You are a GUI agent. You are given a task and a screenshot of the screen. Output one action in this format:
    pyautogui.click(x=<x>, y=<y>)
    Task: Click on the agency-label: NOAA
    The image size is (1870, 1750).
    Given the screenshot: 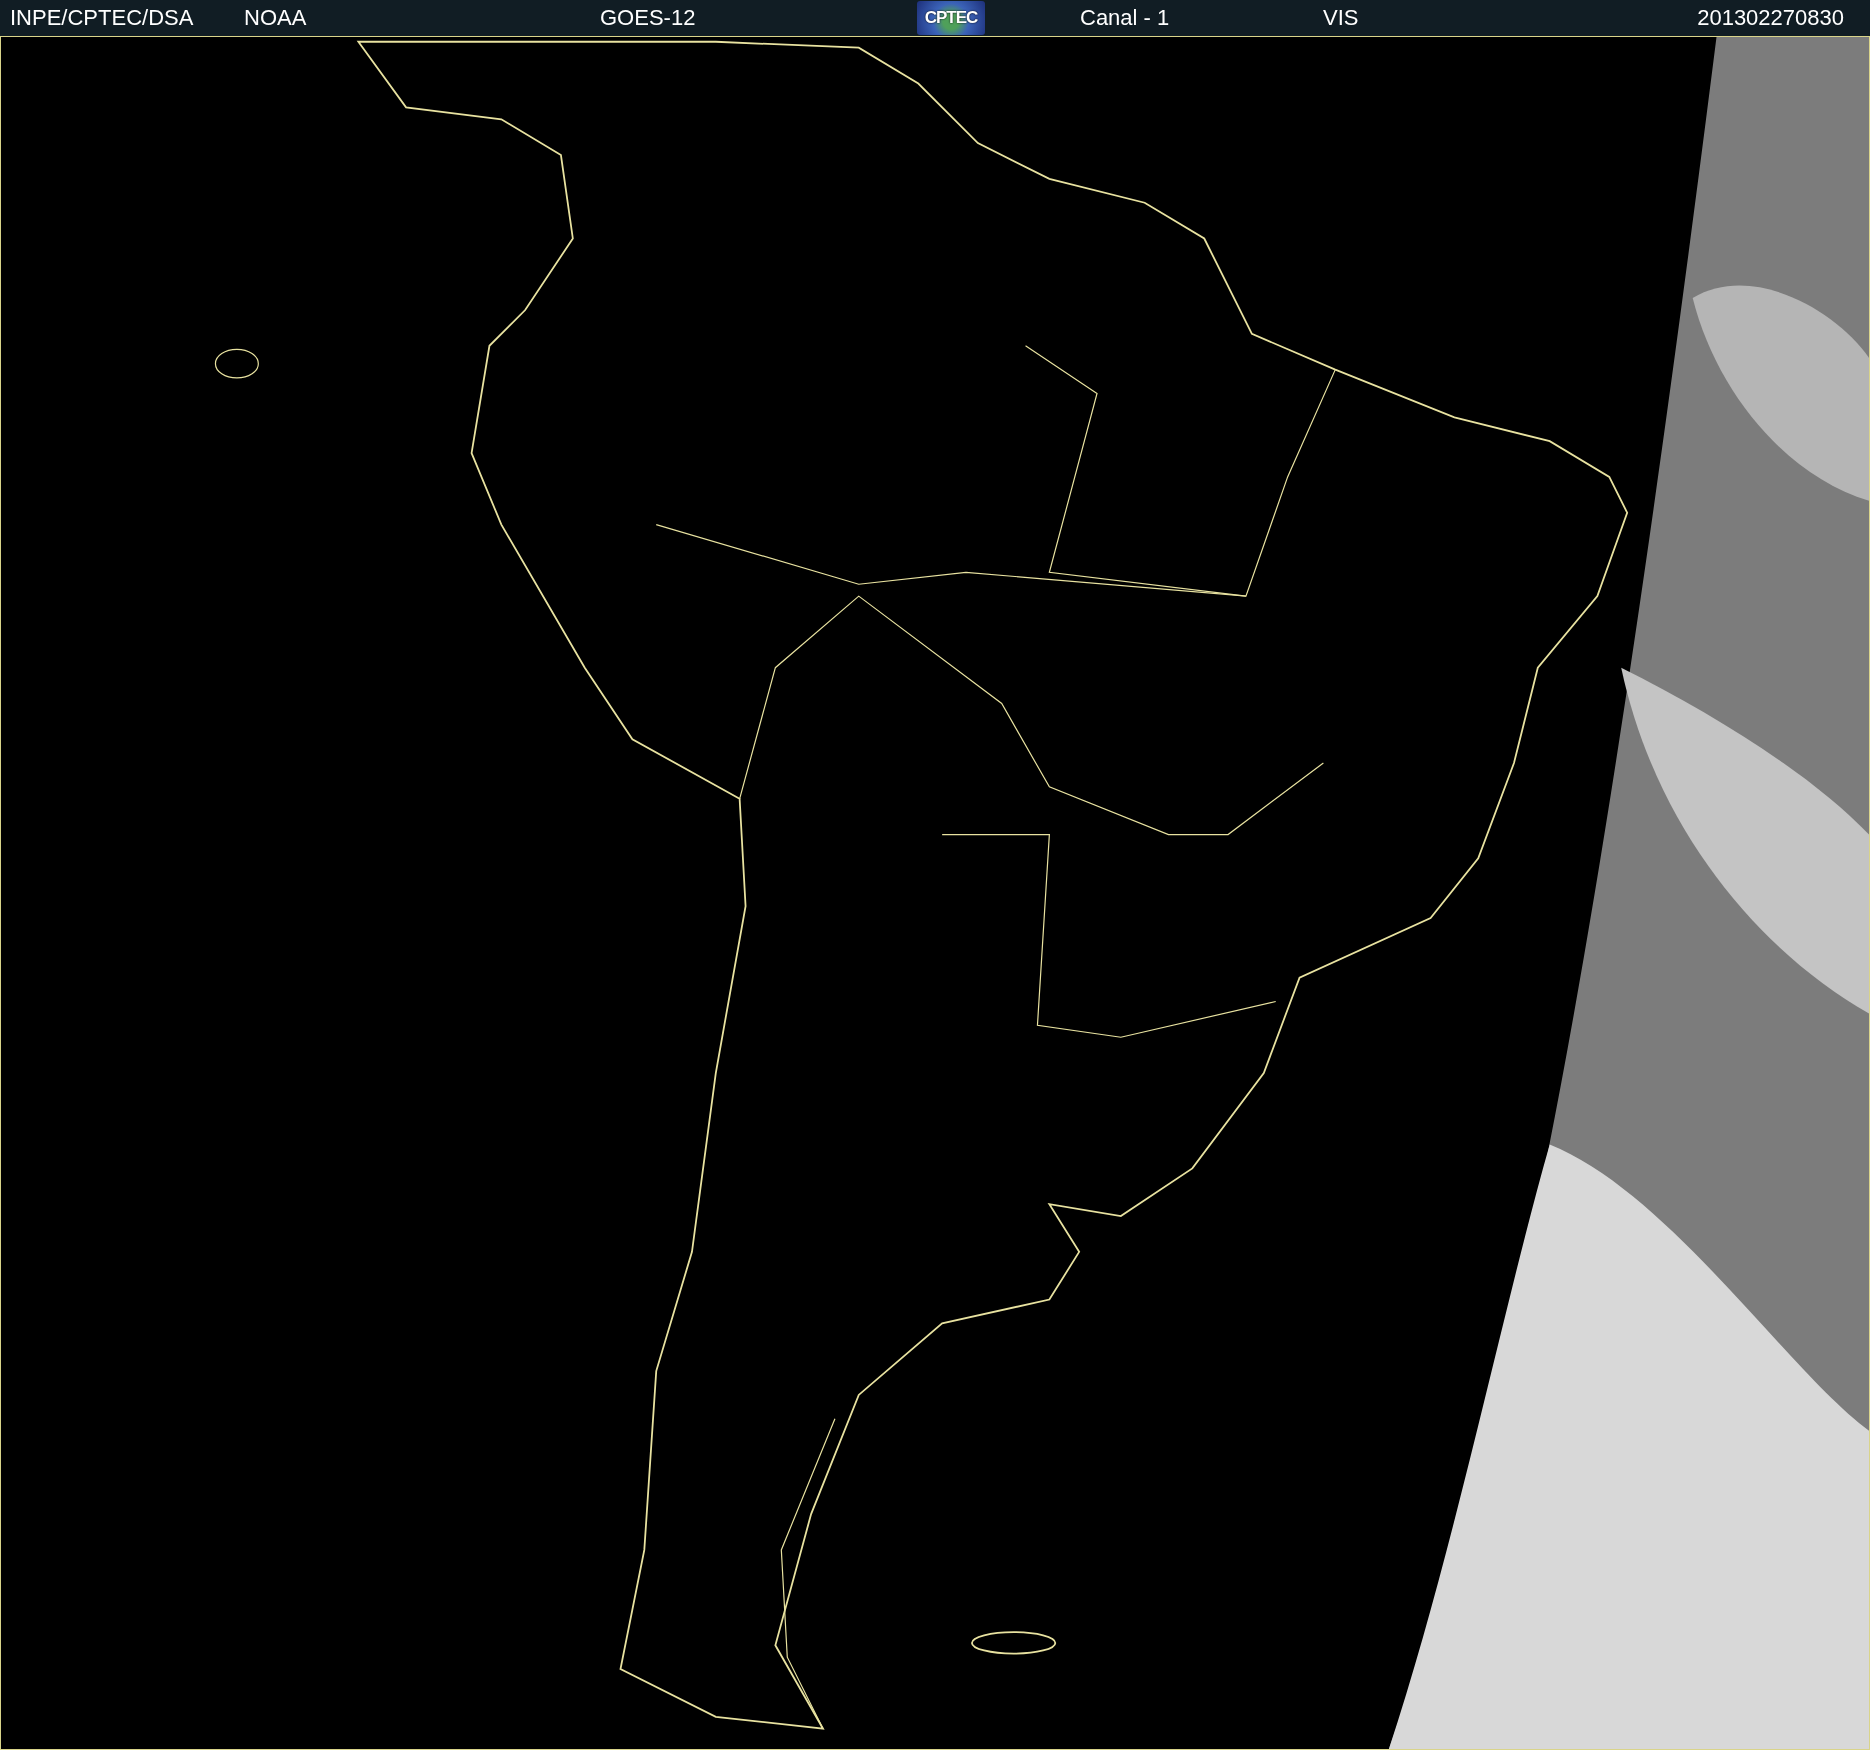 What is the action you would take?
    pyautogui.click(x=276, y=18)
    